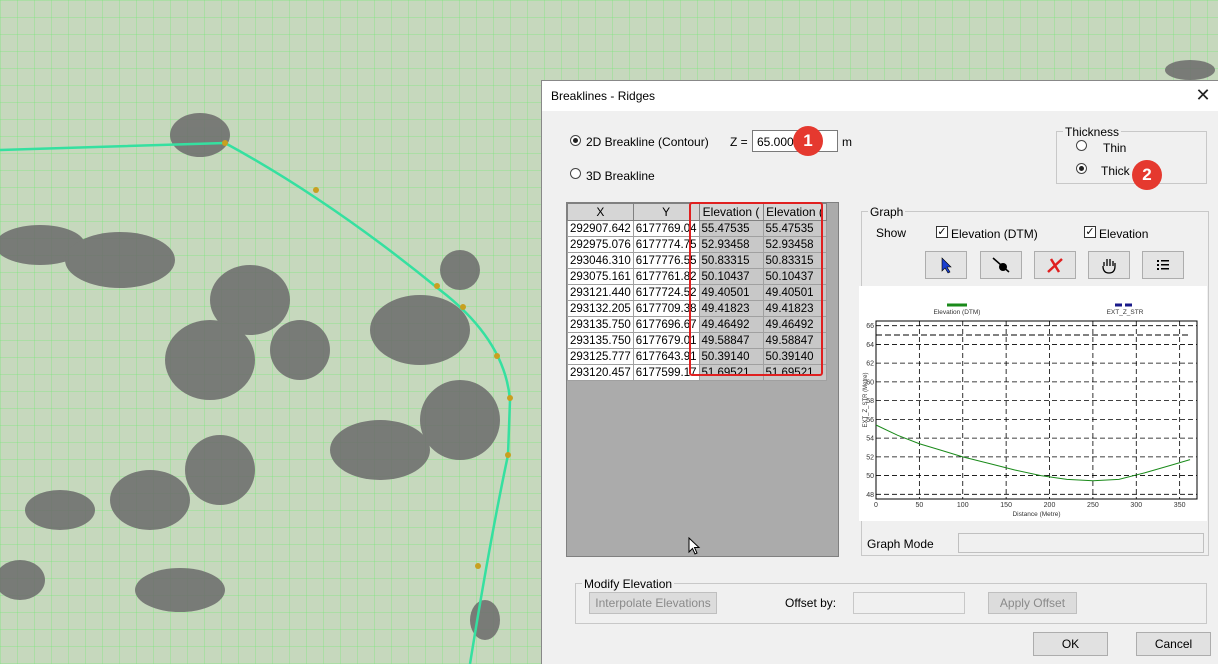 The image size is (1218, 664). I want to click on x-axis-label: Distance (Metre), so click(1036, 514).